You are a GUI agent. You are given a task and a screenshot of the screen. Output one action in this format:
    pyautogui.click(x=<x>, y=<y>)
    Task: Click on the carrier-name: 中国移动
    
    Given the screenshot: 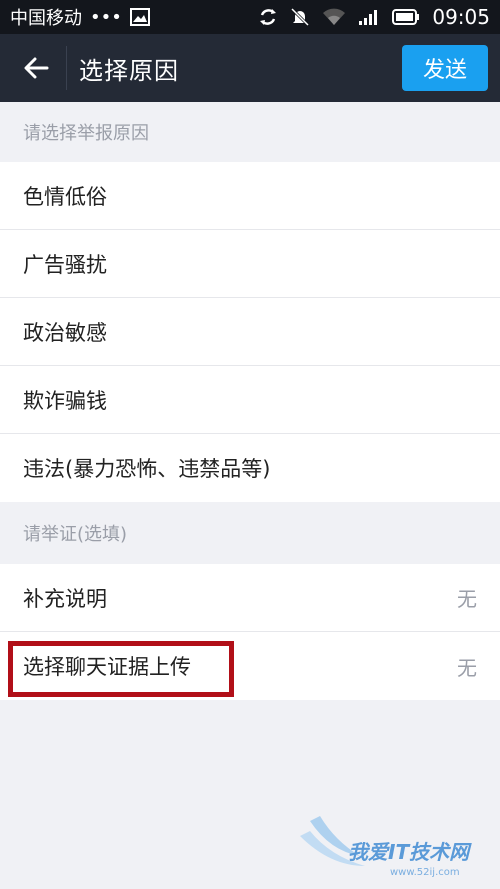 What is the action you would take?
    pyautogui.click(x=46, y=18)
    